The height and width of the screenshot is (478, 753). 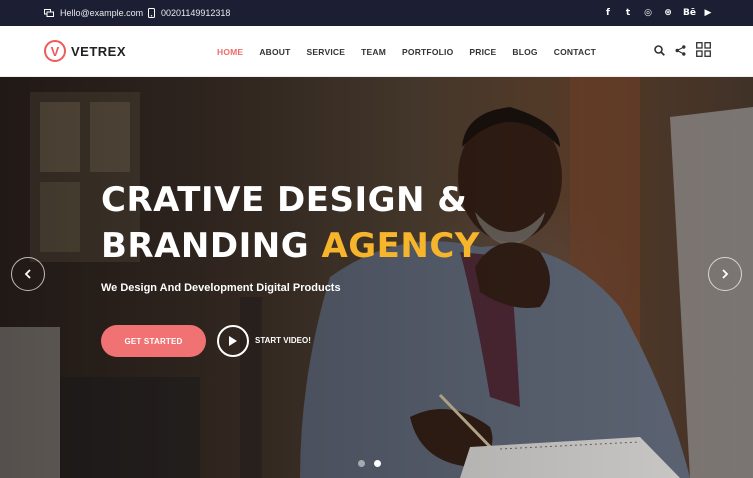 I want to click on chevron-right-icon, so click(x=725, y=274).